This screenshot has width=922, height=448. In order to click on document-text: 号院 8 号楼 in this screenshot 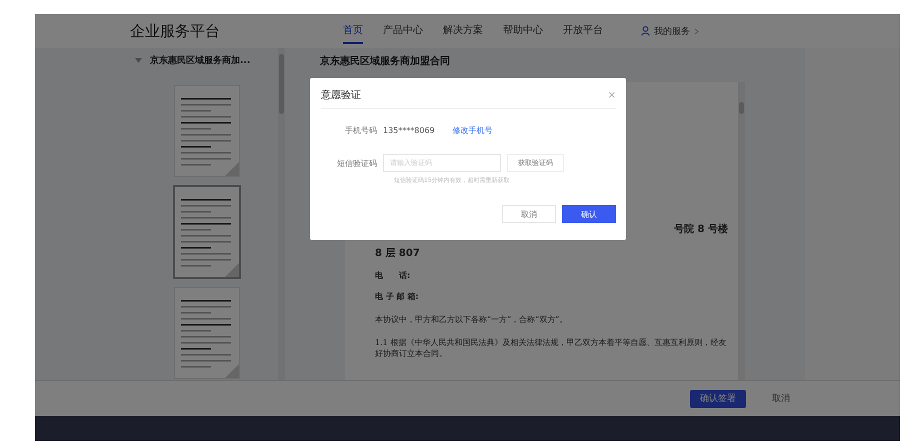, I will do `click(700, 229)`.